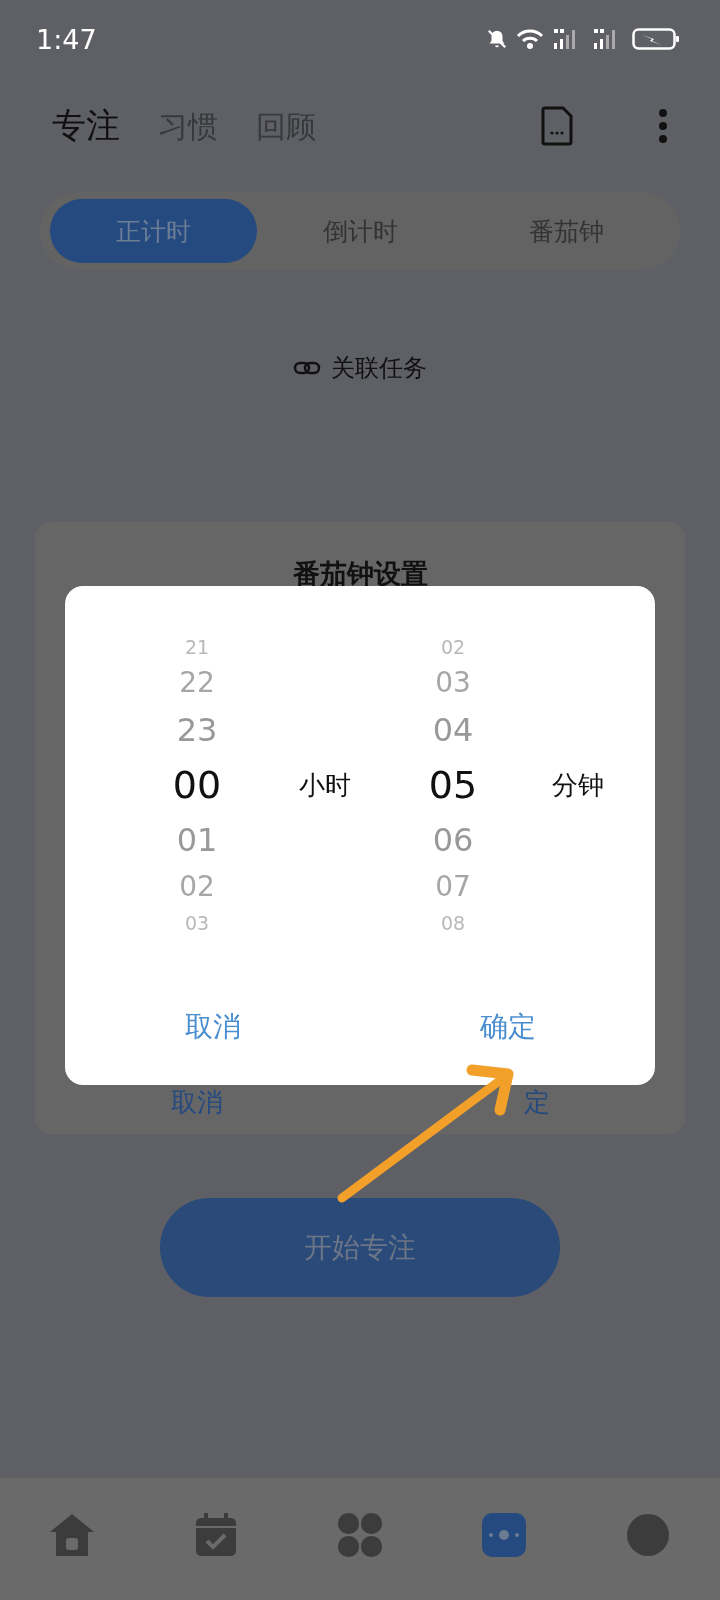 The image size is (720, 1600). I want to click on card-title: 番茄钟设置, so click(360, 574).